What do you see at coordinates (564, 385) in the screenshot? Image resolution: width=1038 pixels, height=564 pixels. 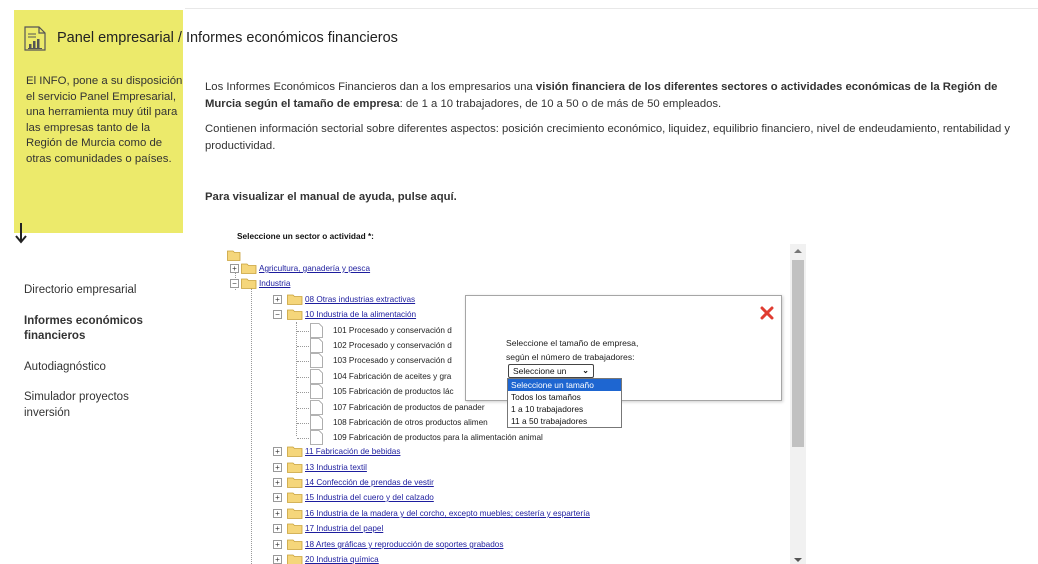 I see `option-seleccione: Seleccione un tamaño` at bounding box center [564, 385].